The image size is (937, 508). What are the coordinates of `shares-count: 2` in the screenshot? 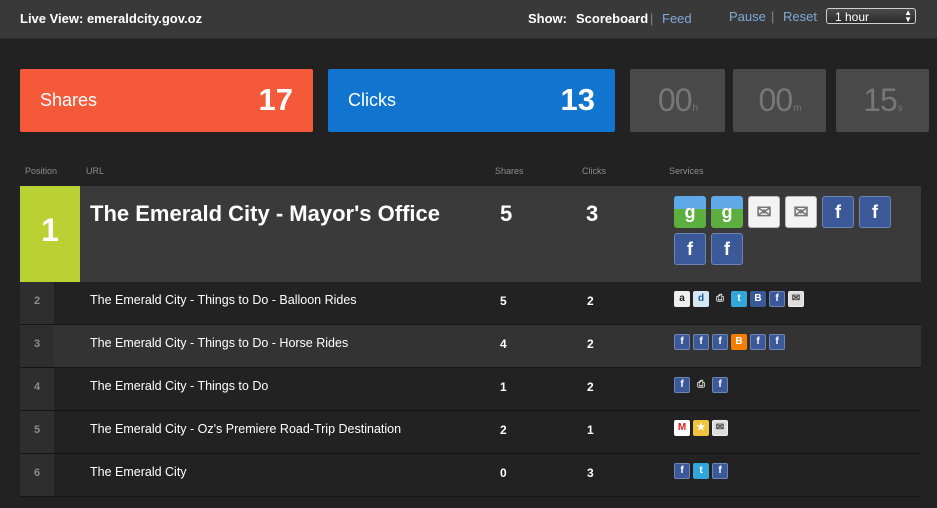 It's located at (503, 430).